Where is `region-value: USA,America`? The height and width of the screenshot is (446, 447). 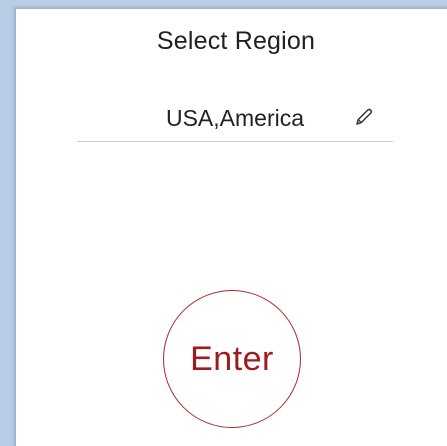 region-value: USA,America is located at coordinates (235, 118).